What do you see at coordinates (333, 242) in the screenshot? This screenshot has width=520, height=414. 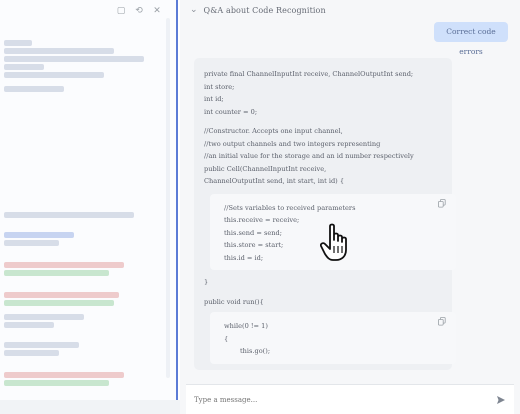 I see `hand-pointer-icon` at bounding box center [333, 242].